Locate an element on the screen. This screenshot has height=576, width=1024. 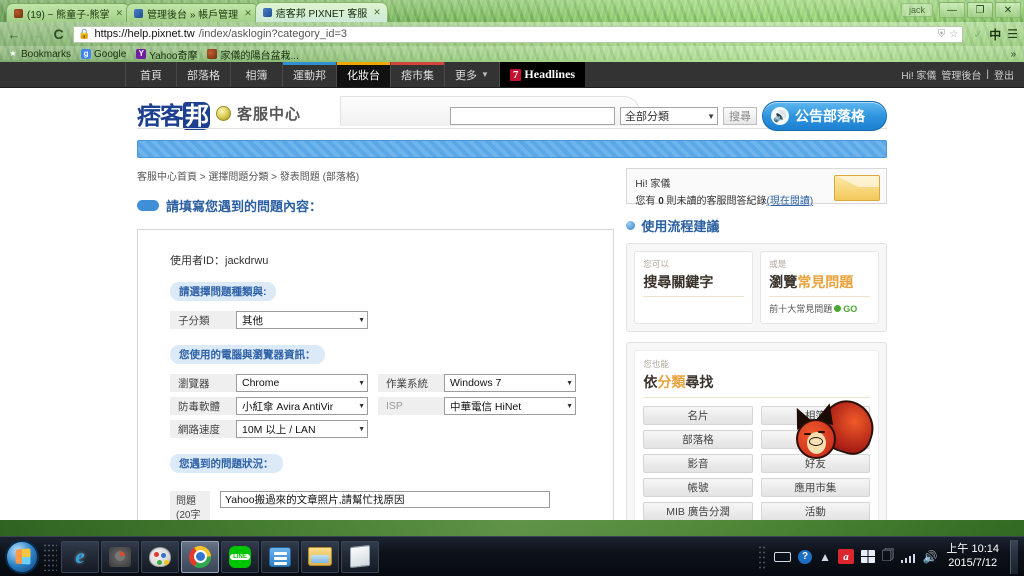
signal-bars-icon is located at coordinates (908, 557).